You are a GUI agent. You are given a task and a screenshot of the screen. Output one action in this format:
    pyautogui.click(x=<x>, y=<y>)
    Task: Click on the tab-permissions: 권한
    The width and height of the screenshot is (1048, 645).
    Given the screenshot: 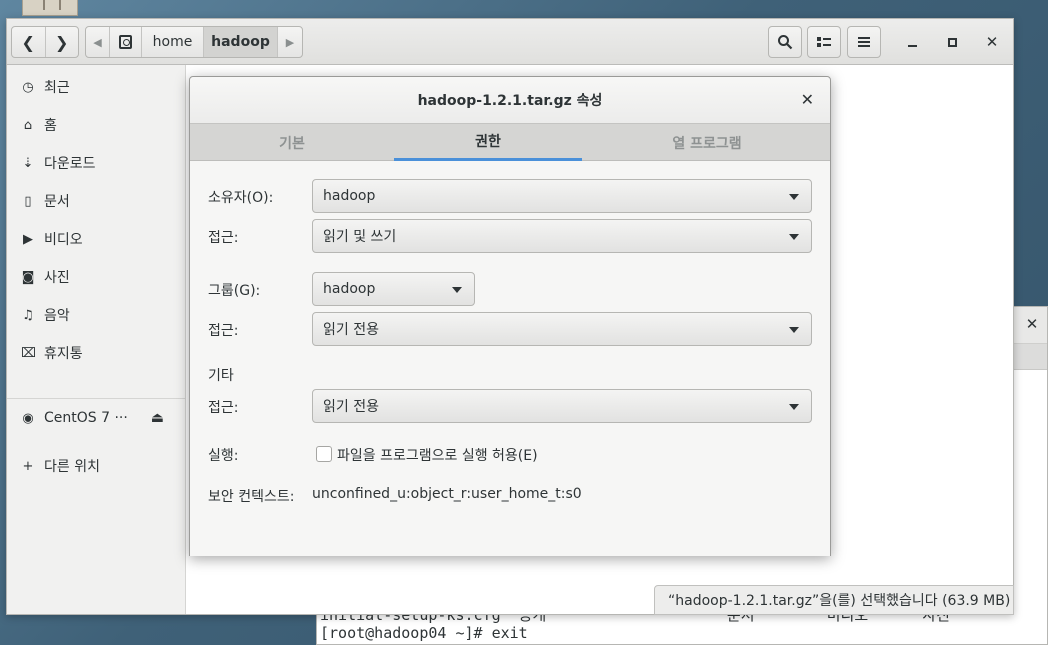 What is the action you would take?
    pyautogui.click(x=488, y=142)
    